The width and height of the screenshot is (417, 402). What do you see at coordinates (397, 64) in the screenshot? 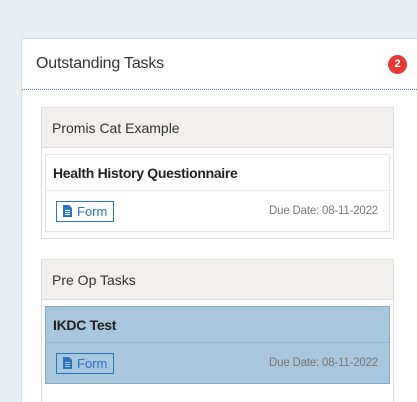
I see `task-count-badge: 2` at bounding box center [397, 64].